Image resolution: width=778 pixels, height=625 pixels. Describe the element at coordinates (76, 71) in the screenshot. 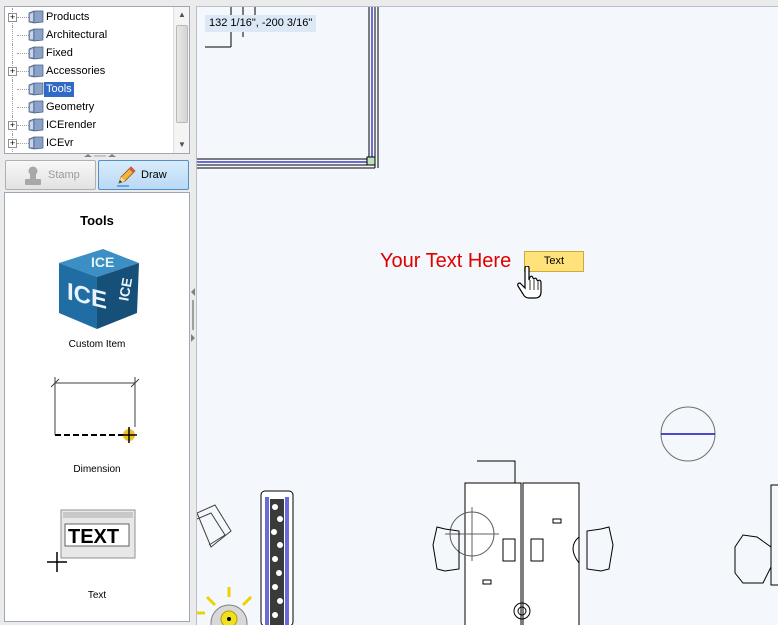

I see `tree-item-label: Accessories` at that location.